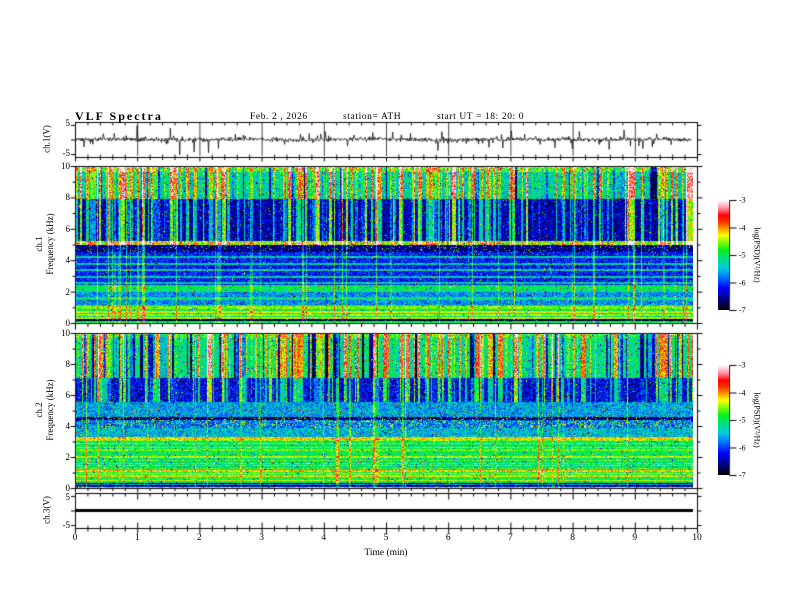 The width and height of the screenshot is (792, 612). I want to click on x-axis-label: Time (min), so click(386, 553).